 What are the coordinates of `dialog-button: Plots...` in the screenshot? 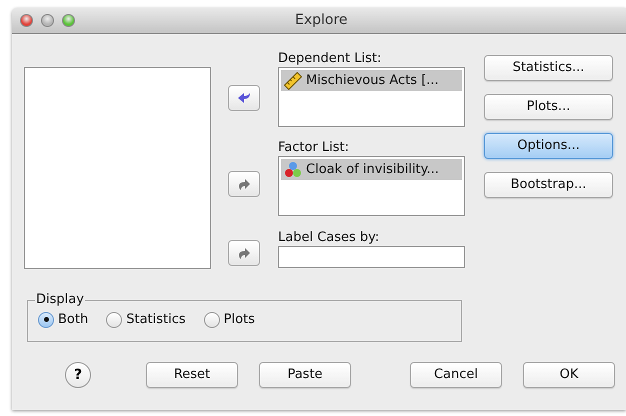 It's located at (548, 107).